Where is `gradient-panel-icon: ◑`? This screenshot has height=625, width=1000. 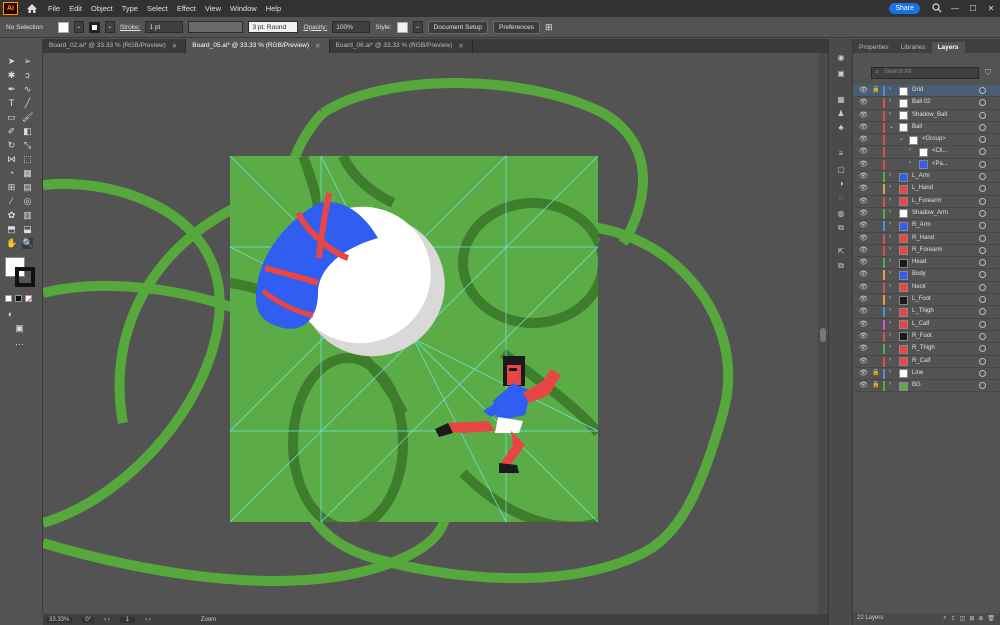
gradient-panel-icon: ◑ is located at coordinates (841, 184).